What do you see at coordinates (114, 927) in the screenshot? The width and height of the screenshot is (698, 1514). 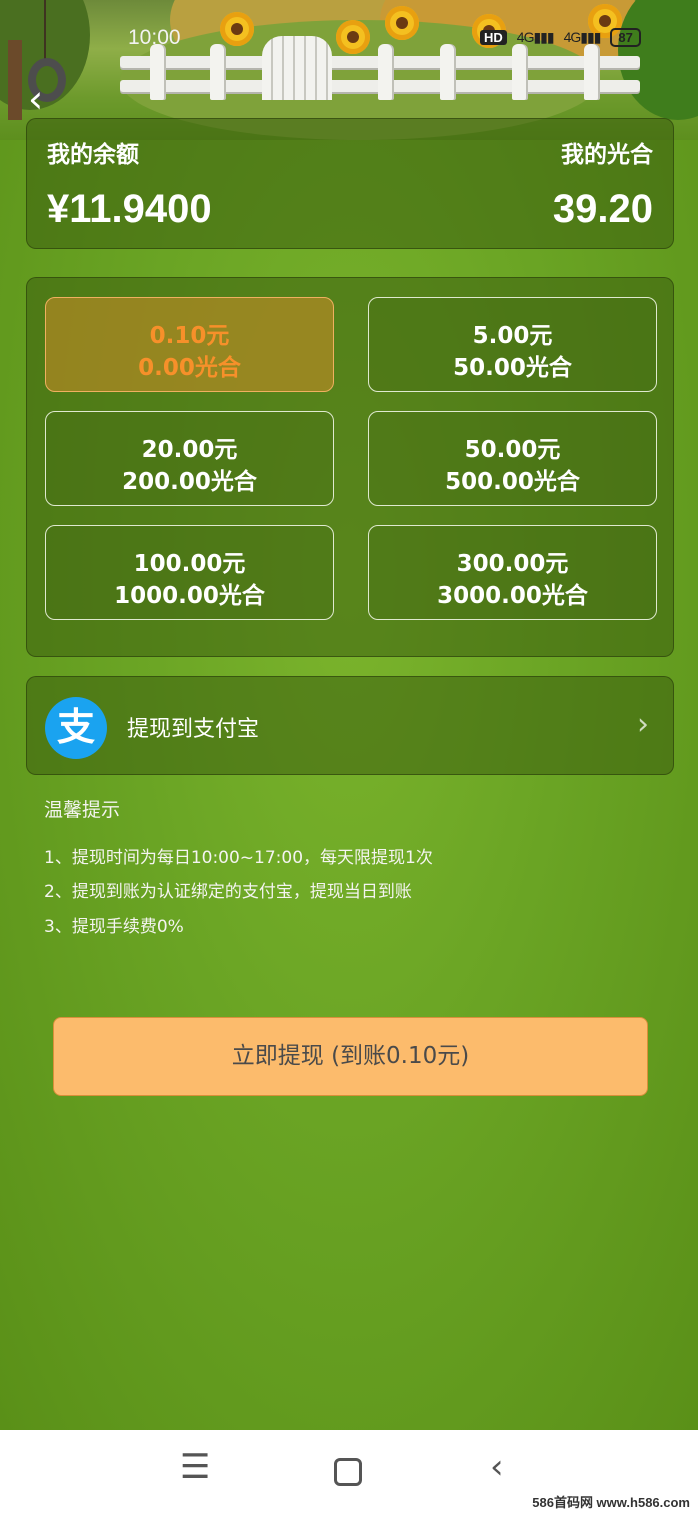 I see `tip-item: 3、提现手续费0%` at bounding box center [114, 927].